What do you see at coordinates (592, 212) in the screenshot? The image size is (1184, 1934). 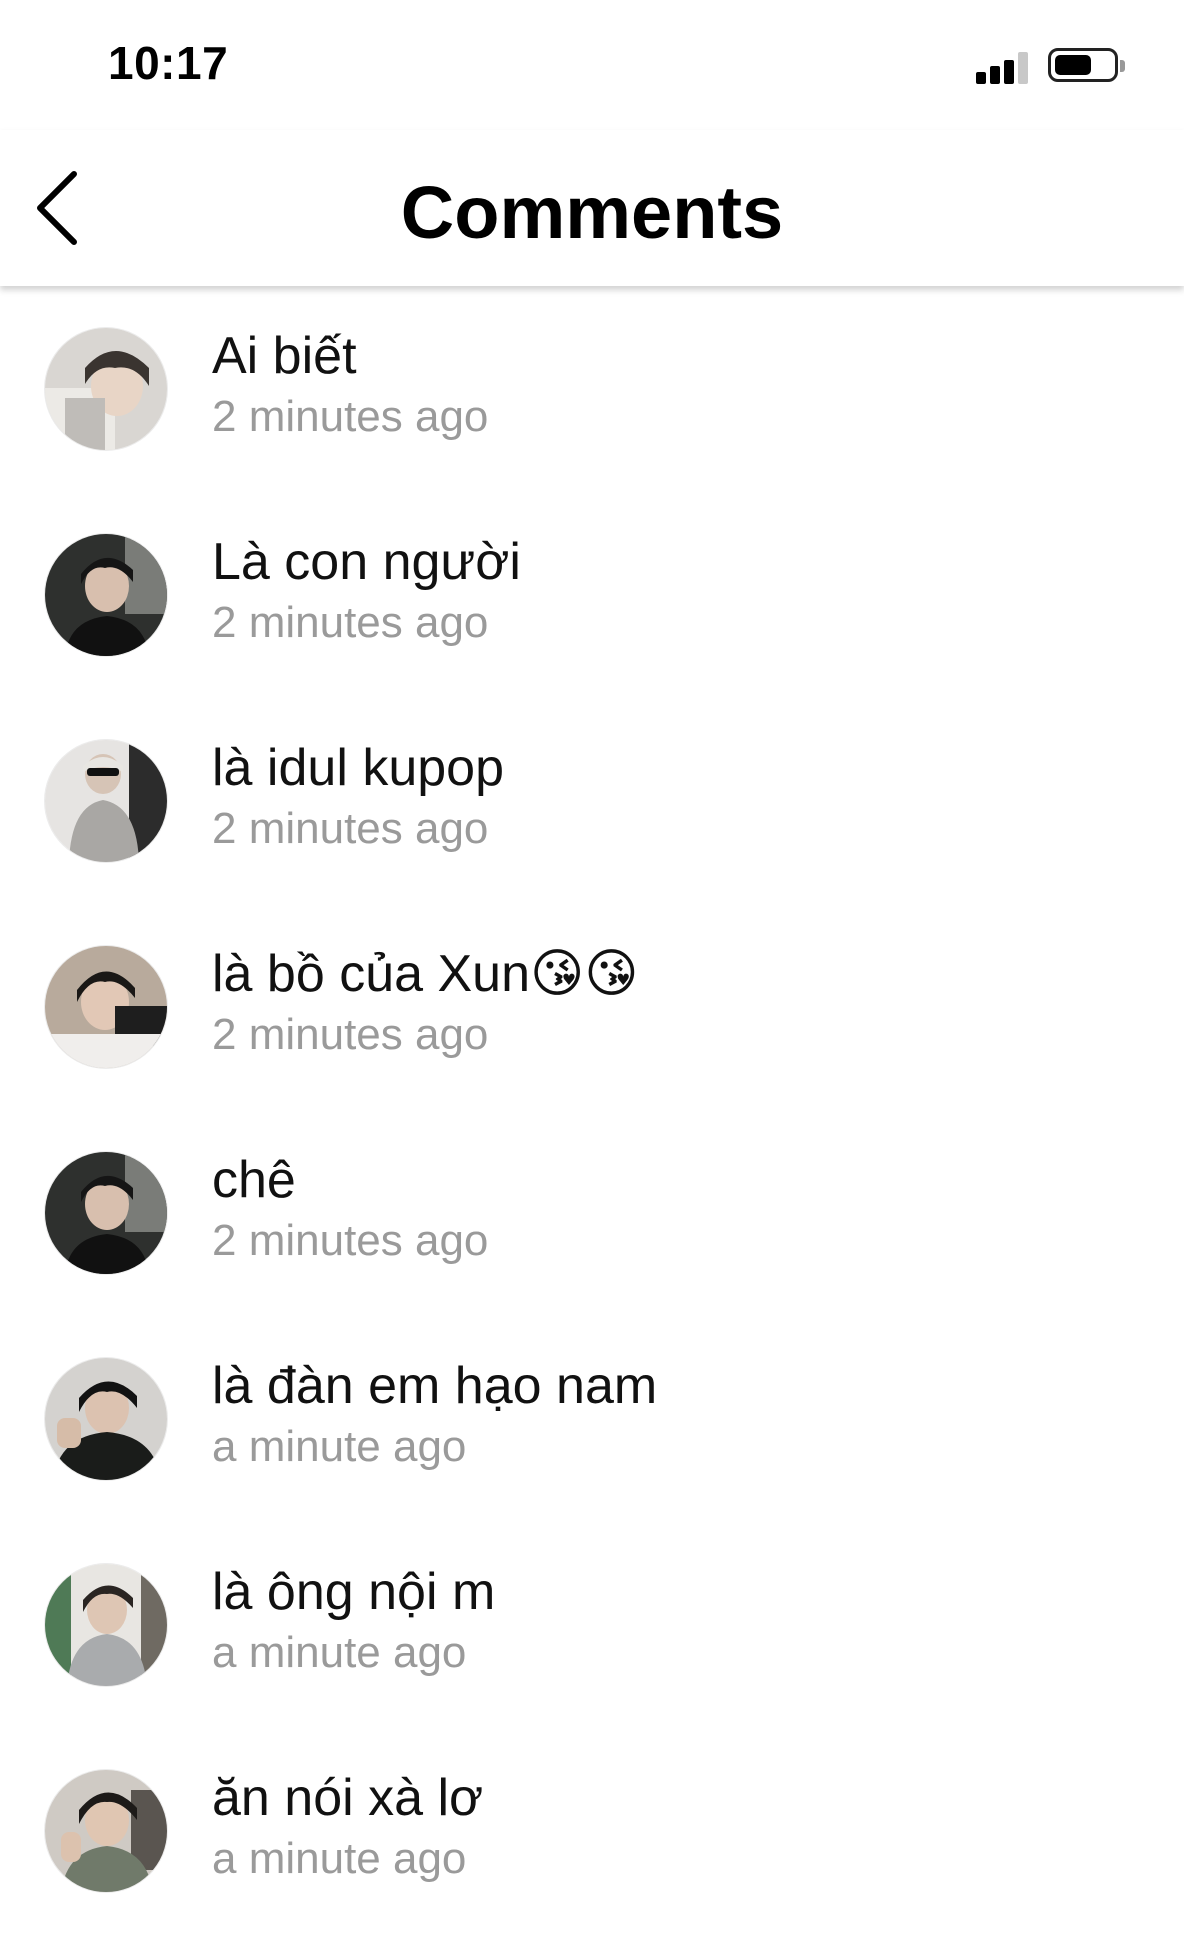 I see `page-title: Comments` at bounding box center [592, 212].